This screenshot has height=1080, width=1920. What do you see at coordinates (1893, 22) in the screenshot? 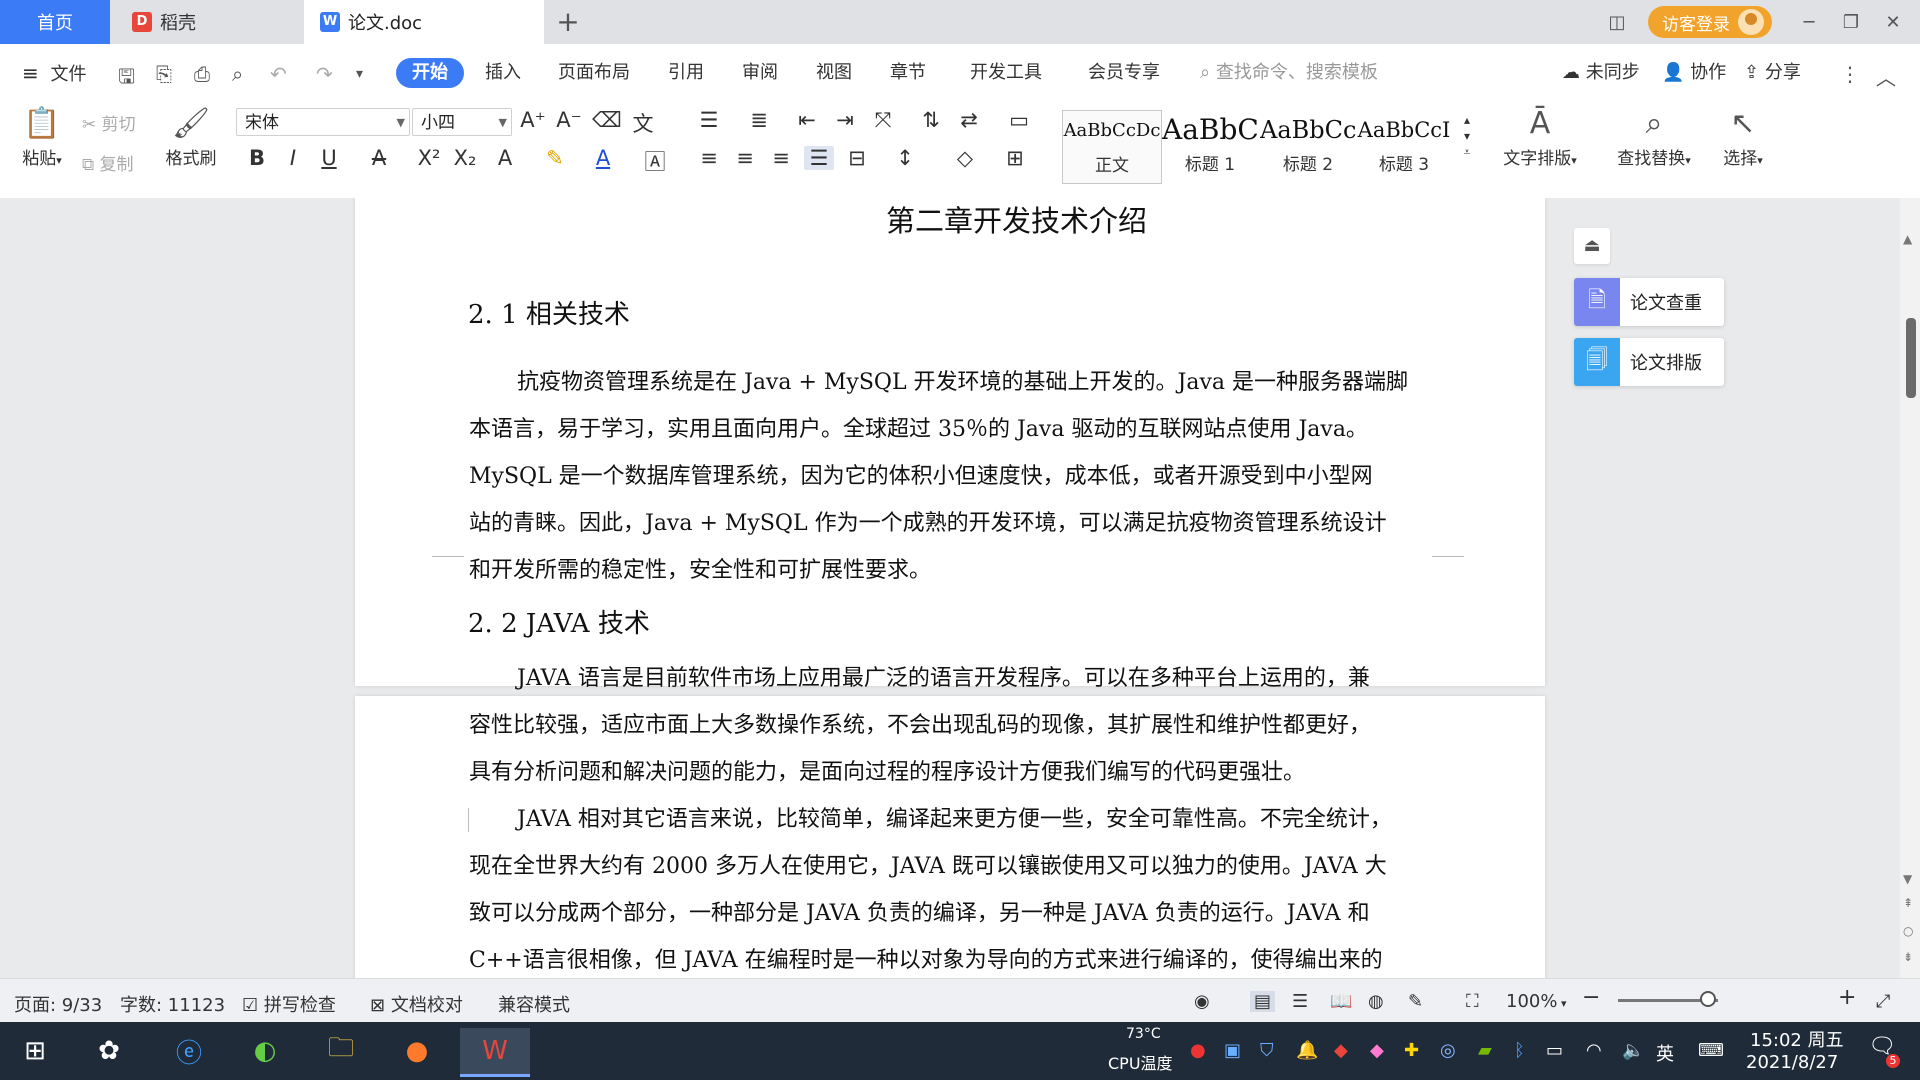
I see `close-icon: ✕` at bounding box center [1893, 22].